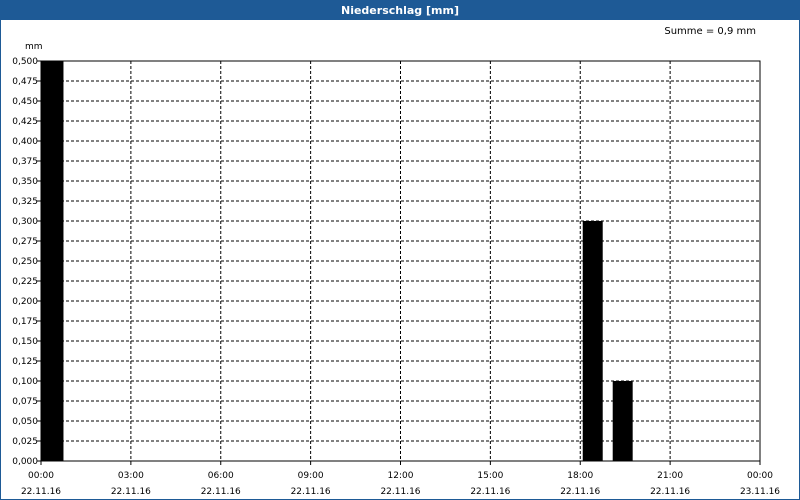 This screenshot has width=800, height=500. What do you see at coordinates (25, 402) in the screenshot?
I see `y-tick-label: 0,075` at bounding box center [25, 402].